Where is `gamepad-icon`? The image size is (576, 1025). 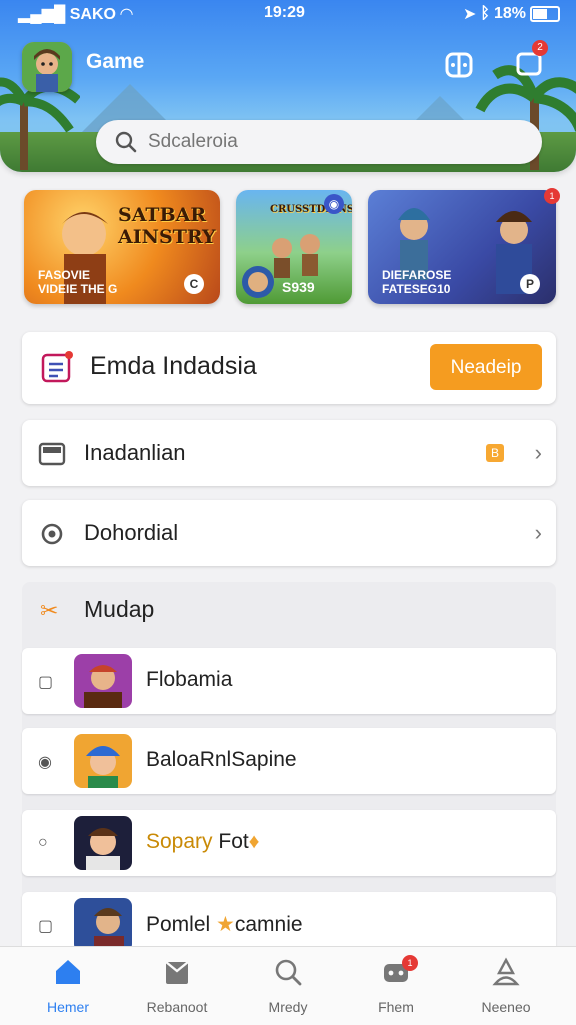 gamepad-icon is located at coordinates (459, 65).